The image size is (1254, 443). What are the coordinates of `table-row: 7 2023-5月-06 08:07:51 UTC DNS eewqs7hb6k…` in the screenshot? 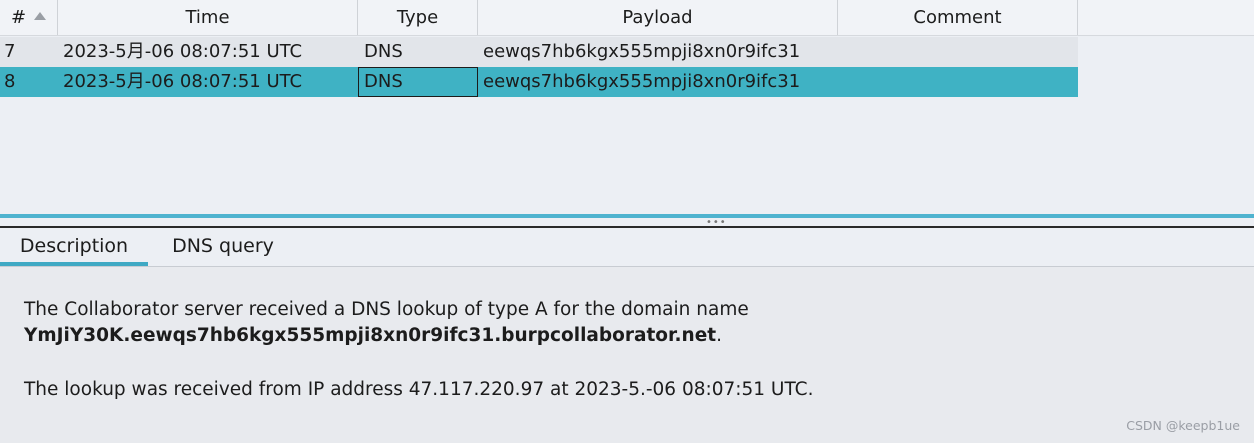 It's located at (539, 52).